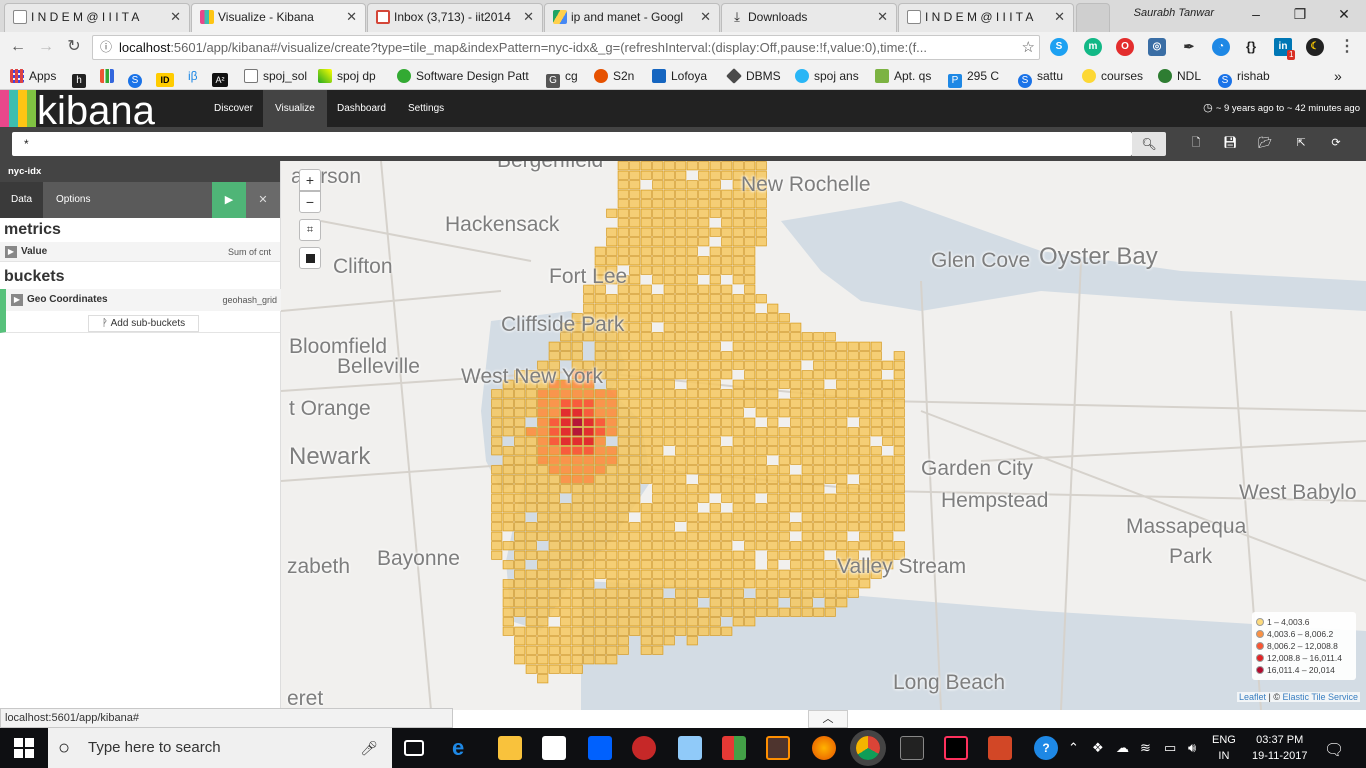 Image resolution: width=1366 pixels, height=768 pixels. What do you see at coordinates (18, 47) in the screenshot?
I see `back-icon: ←` at bounding box center [18, 47].